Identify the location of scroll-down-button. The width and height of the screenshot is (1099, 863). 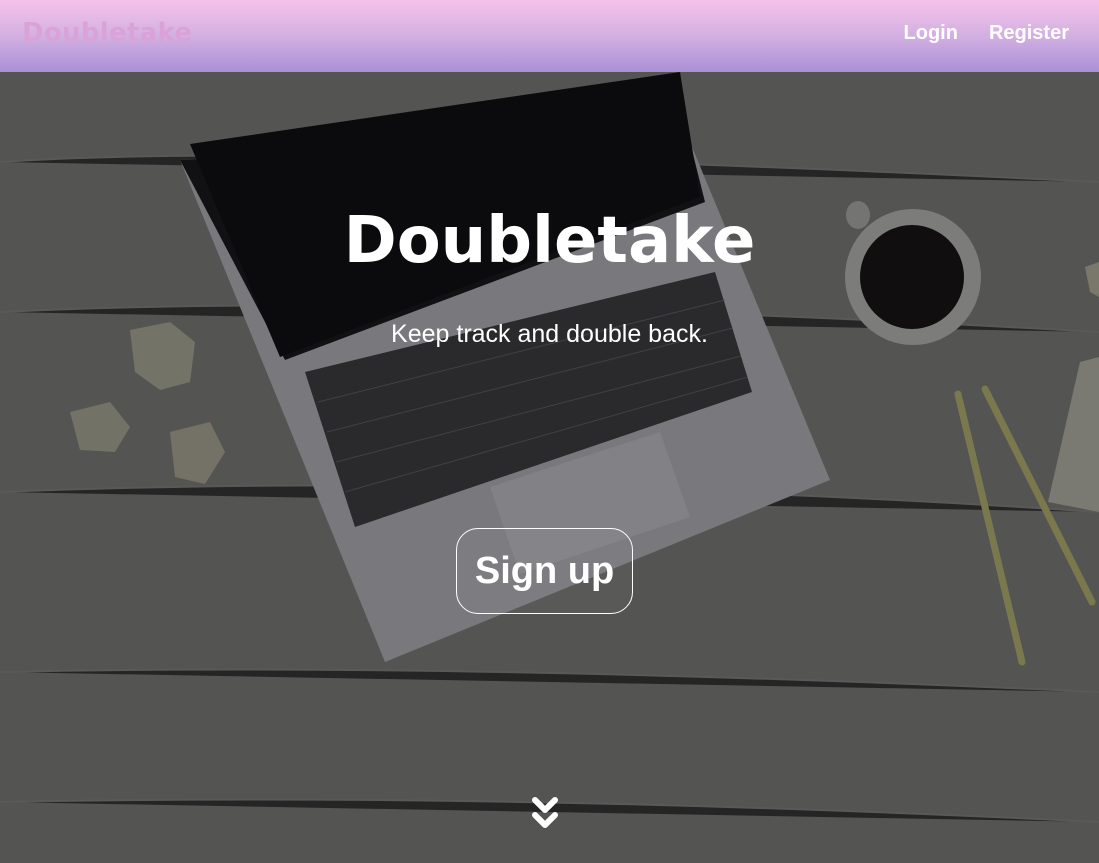
(545, 814).